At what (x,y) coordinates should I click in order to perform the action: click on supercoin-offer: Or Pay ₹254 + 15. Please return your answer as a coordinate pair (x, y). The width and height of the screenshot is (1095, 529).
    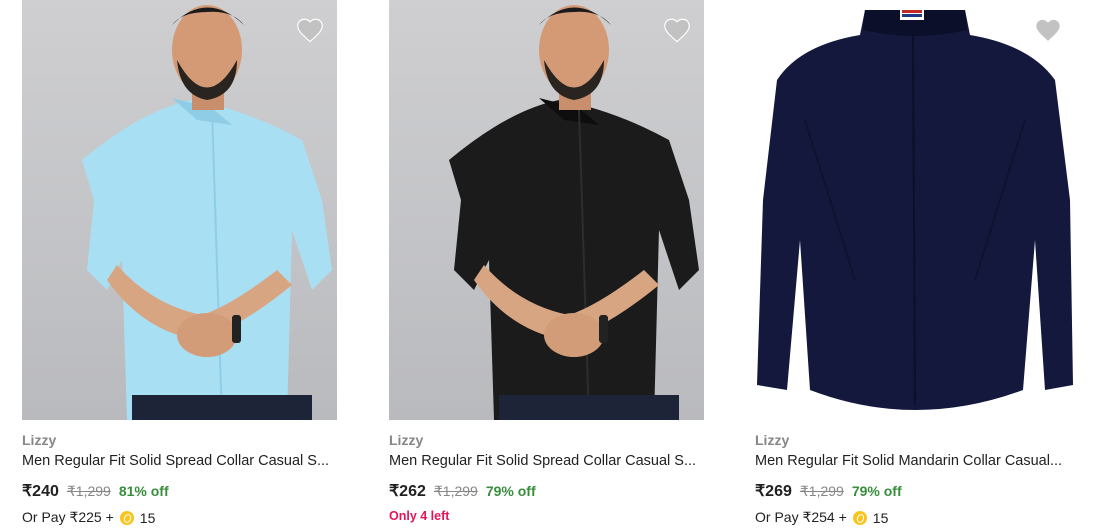
    Looking at the image, I should click on (821, 517).